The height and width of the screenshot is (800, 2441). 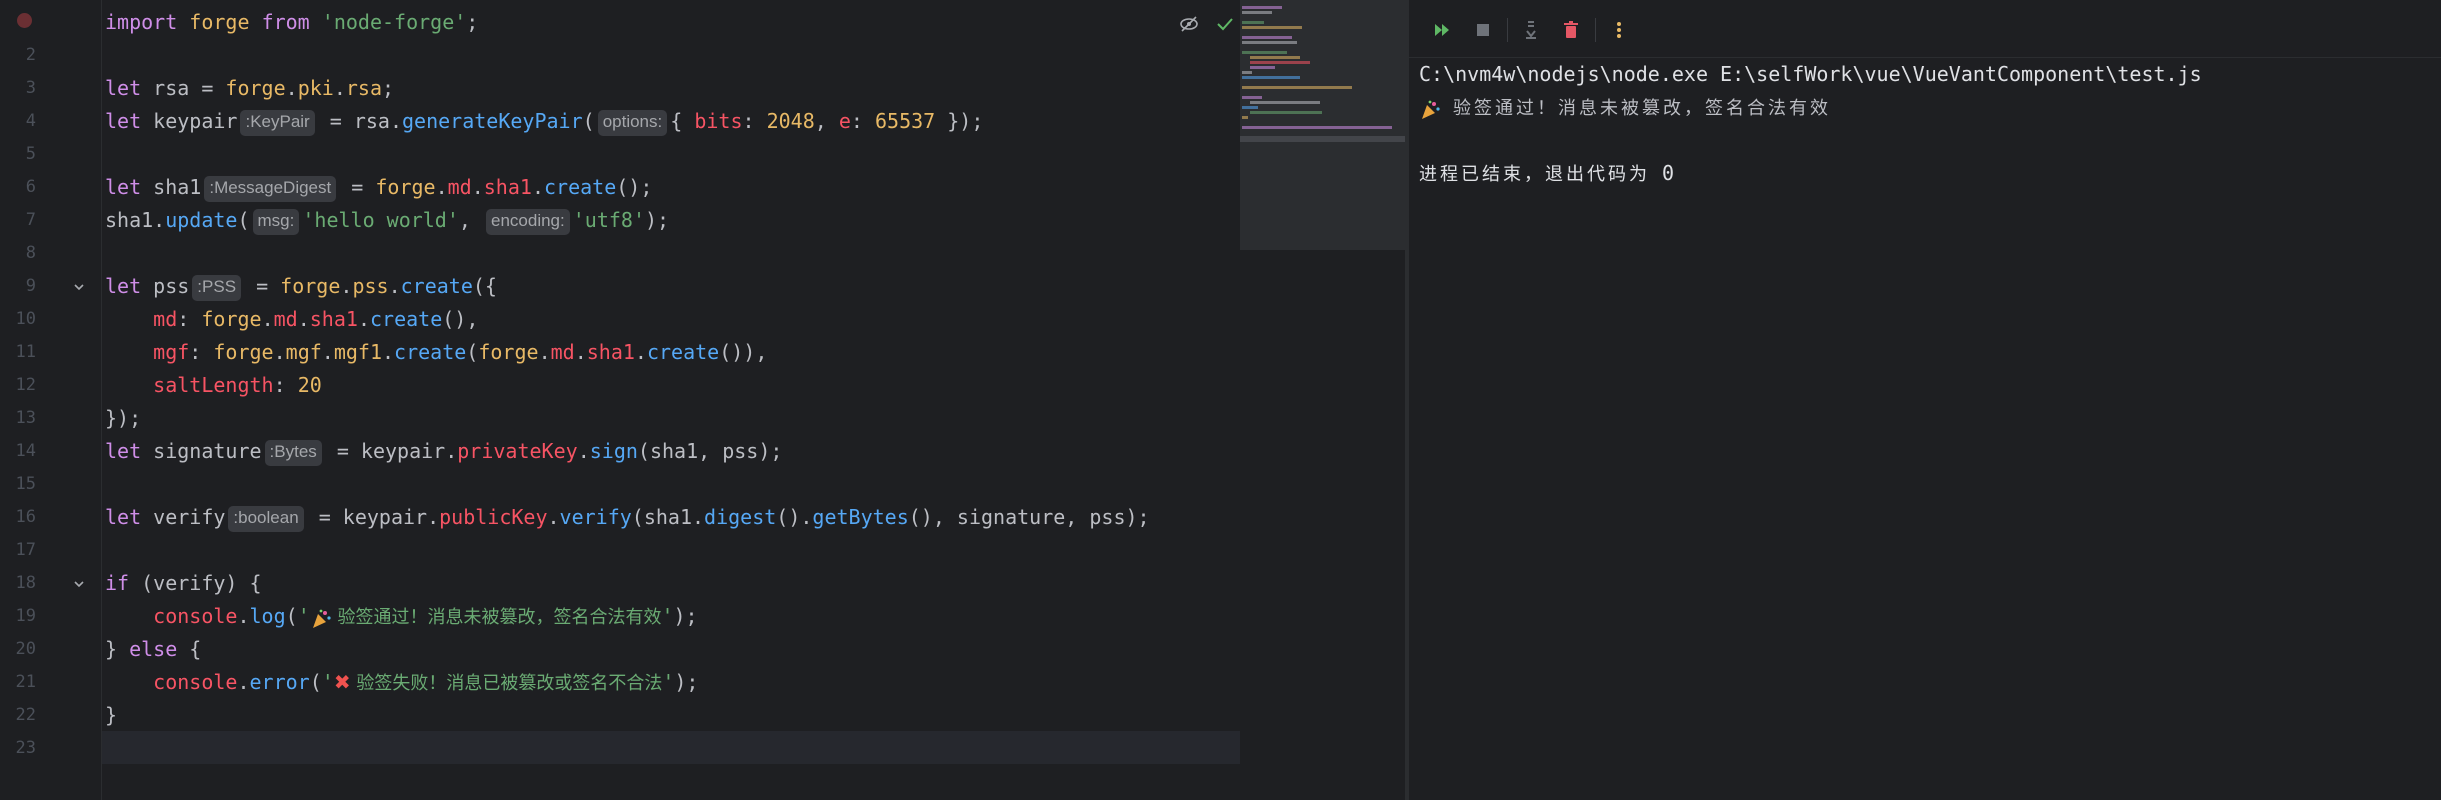 What do you see at coordinates (18, 517) in the screenshot?
I see `line-number: 16` at bounding box center [18, 517].